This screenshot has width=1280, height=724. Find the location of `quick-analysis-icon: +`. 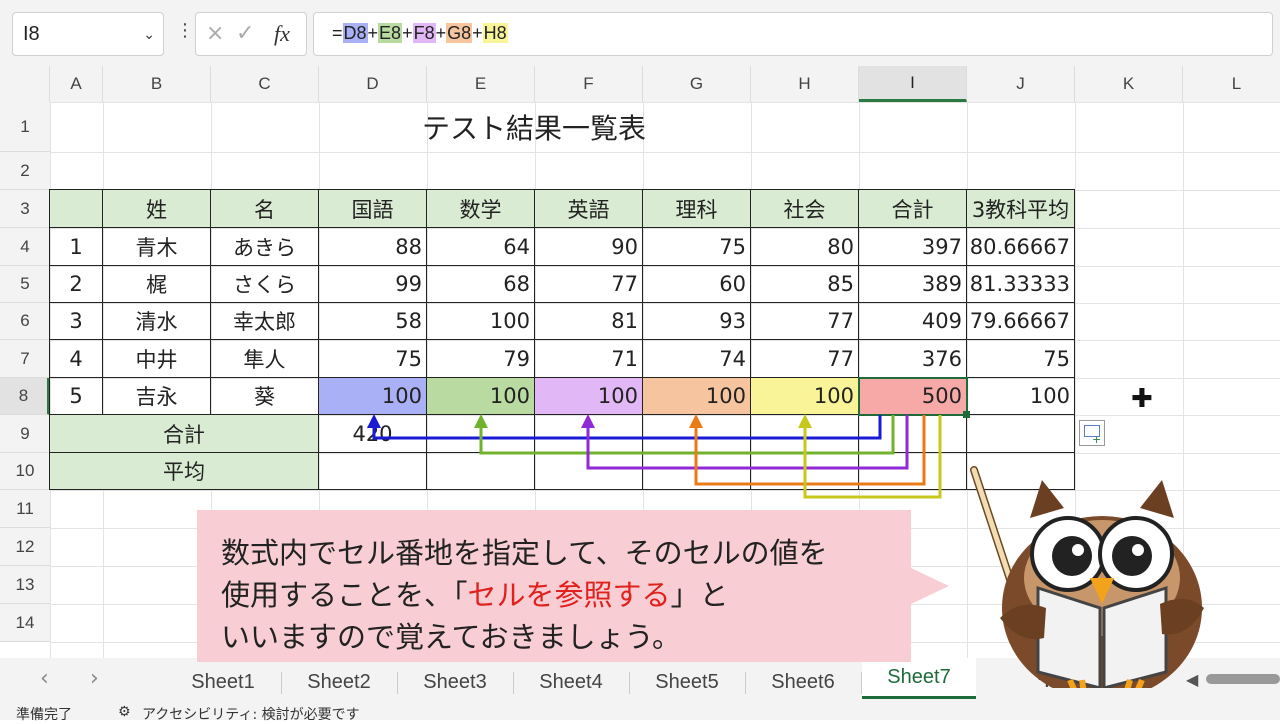

quick-analysis-icon: + is located at coordinates (1092, 433).